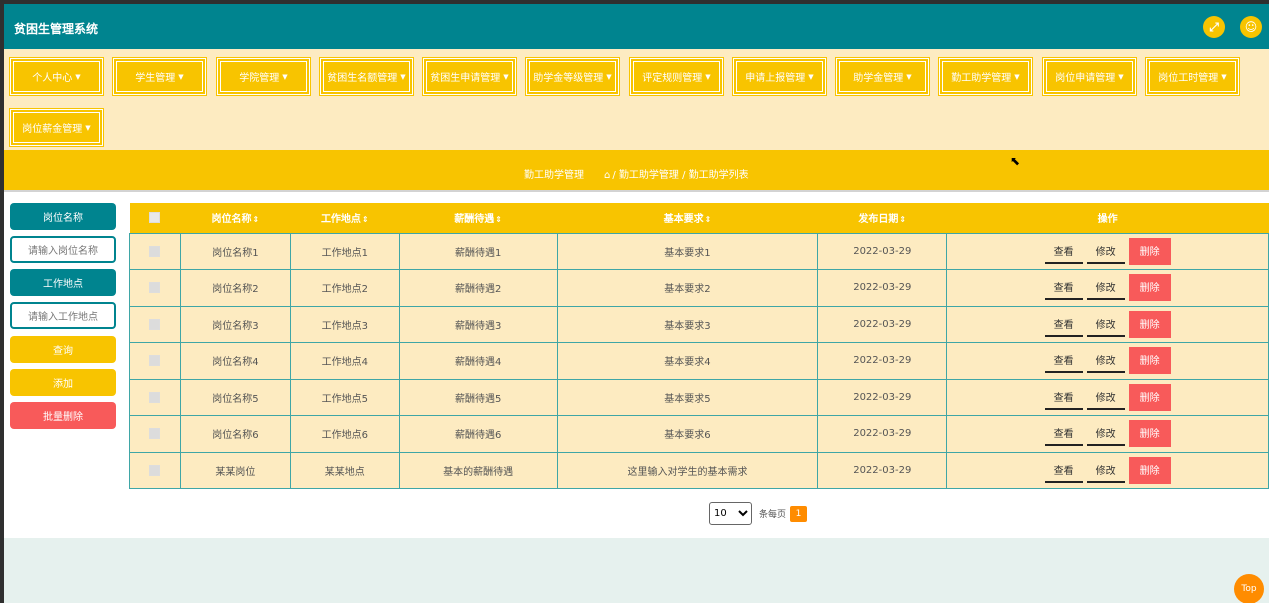 The width and height of the screenshot is (1269, 603). What do you see at coordinates (63, 415) in the screenshot?
I see `batch-delete-button: 批量删除` at bounding box center [63, 415].